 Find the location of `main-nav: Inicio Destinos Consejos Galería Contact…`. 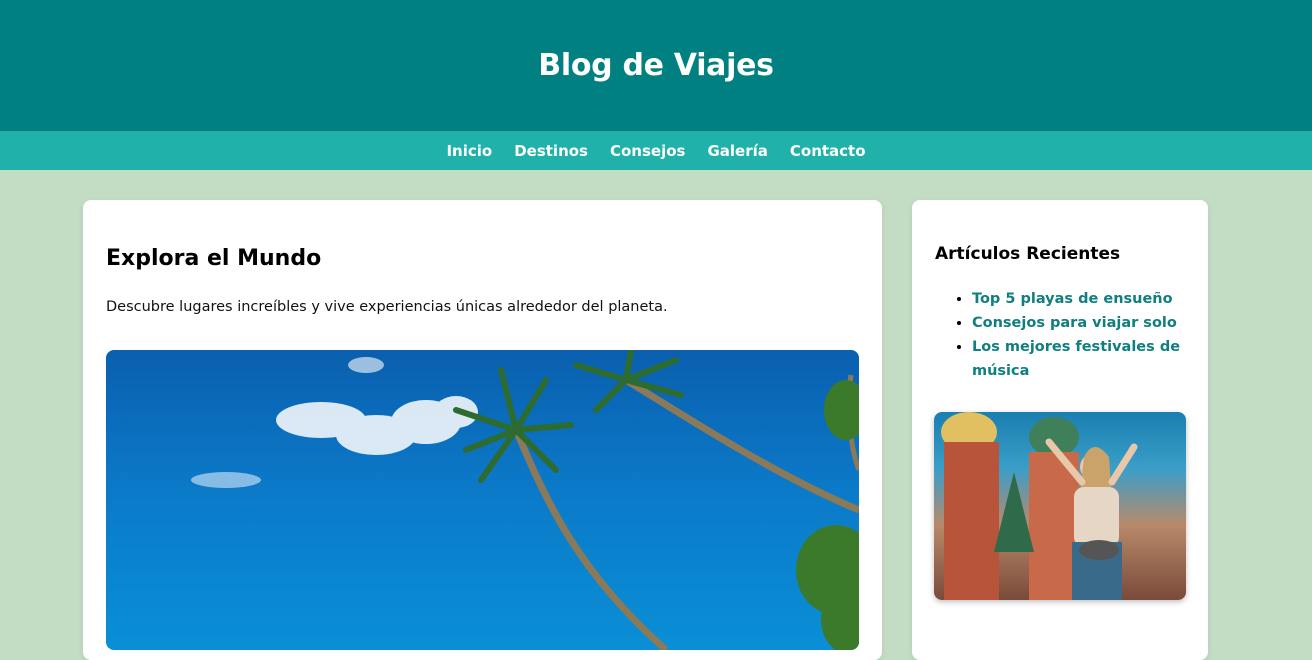

main-nav: Inicio Destinos Consejos Galería Contact… is located at coordinates (656, 150).